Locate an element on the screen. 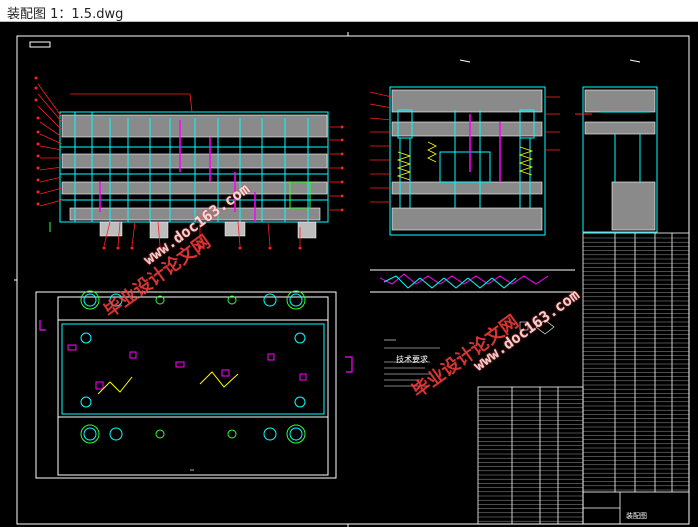 Image resolution: width=698 pixels, height=527 pixels. bom-table is located at coordinates (530, 455).